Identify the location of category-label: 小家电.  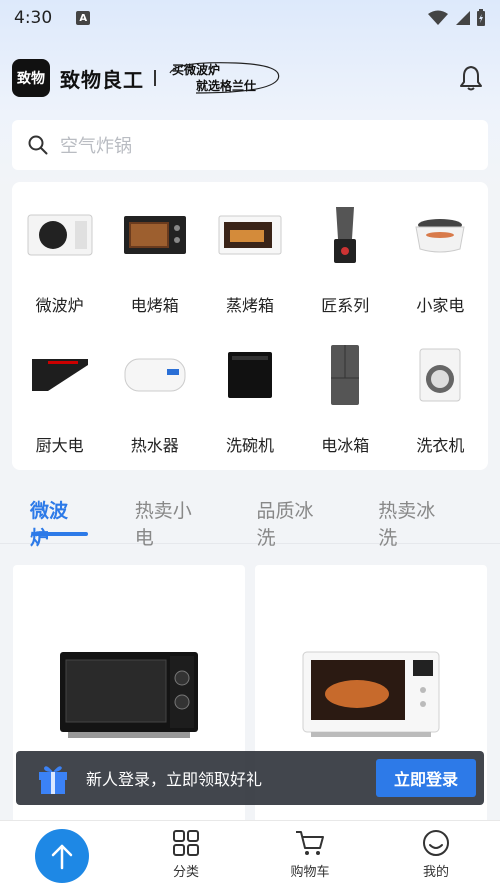
(440, 305).